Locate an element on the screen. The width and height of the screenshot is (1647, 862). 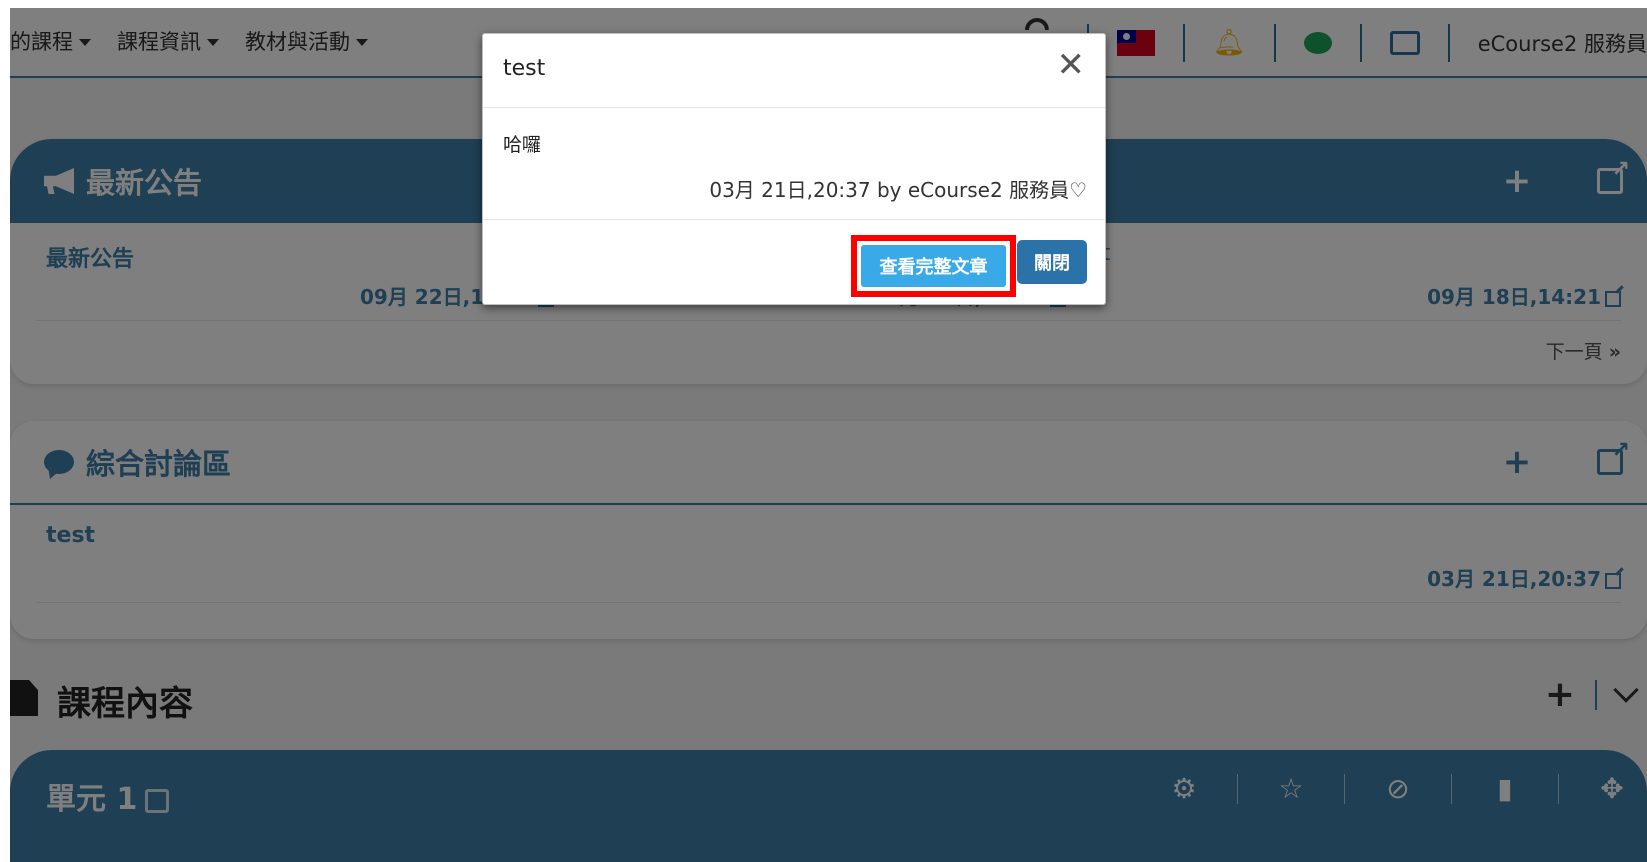
page-edge is located at coordinates (5, 431).